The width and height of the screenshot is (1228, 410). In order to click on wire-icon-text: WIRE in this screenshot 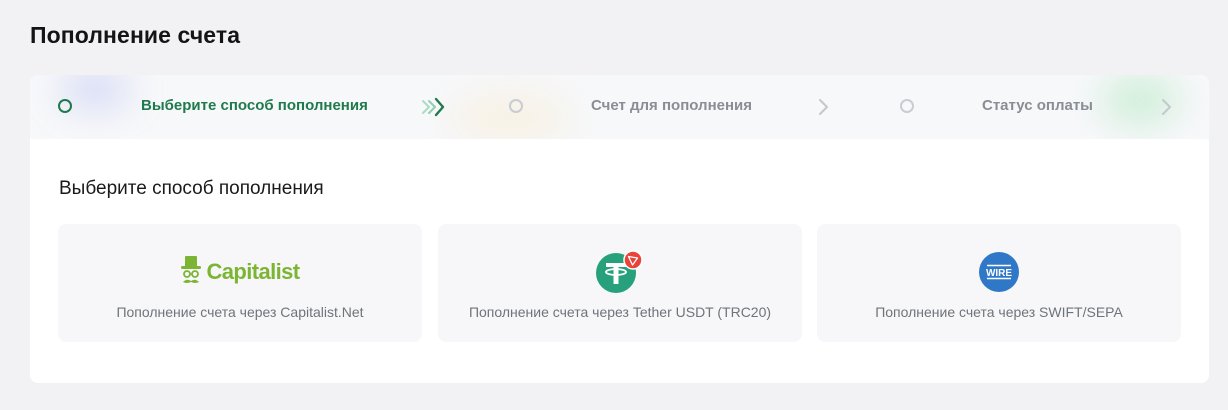, I will do `click(999, 273)`.